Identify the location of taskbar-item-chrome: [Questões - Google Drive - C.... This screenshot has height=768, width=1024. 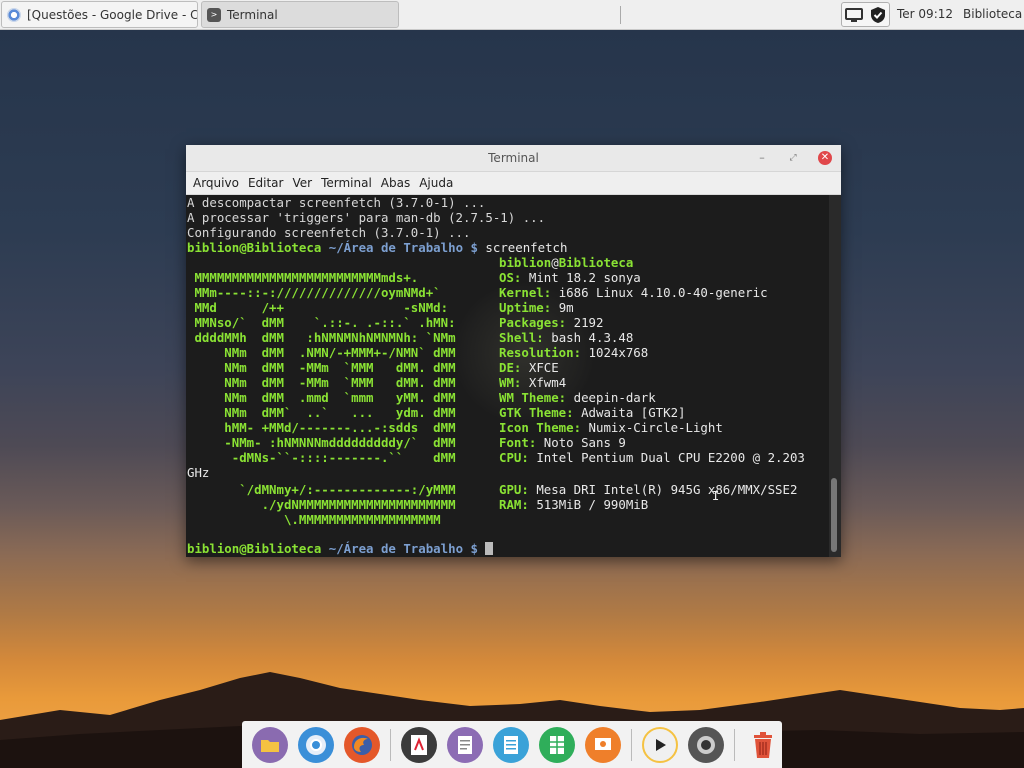
(99, 14).